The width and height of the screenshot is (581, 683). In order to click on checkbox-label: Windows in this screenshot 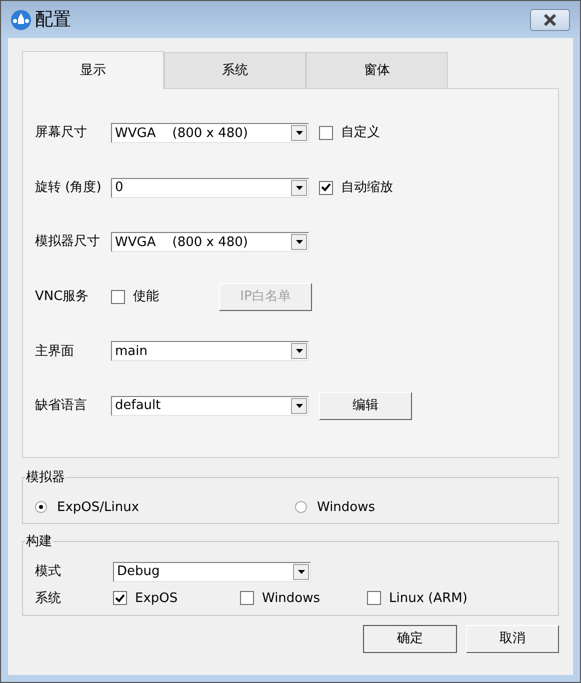, I will do `click(291, 599)`.